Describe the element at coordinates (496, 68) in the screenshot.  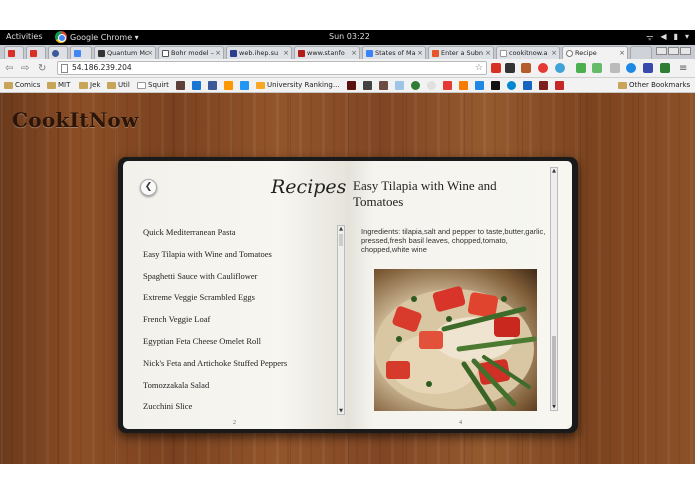
I see `gmail-extension-icon` at that location.